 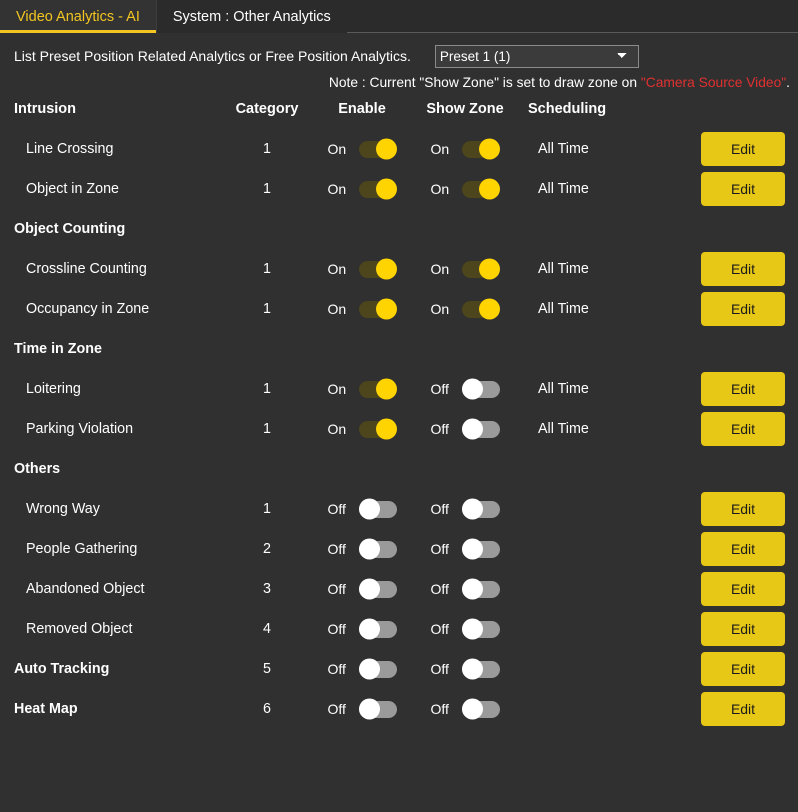 I want to click on table-row: Heat Map 6 Off Off Edit, so click(x=399, y=709).